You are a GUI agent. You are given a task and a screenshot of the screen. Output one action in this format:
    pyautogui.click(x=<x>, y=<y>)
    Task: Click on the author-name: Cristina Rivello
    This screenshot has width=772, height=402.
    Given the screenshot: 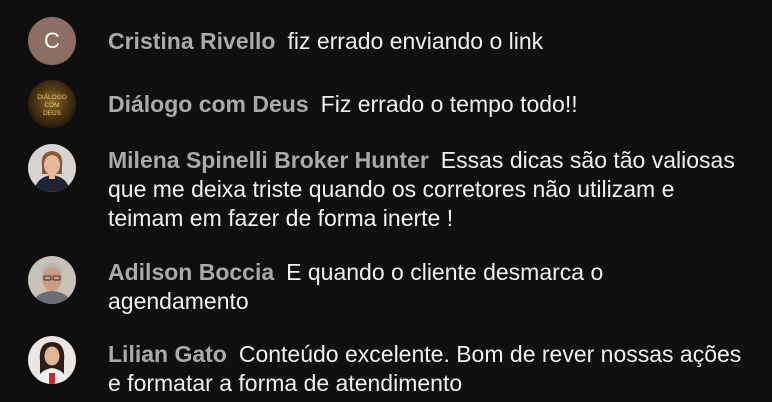 What is the action you would take?
    pyautogui.click(x=191, y=41)
    